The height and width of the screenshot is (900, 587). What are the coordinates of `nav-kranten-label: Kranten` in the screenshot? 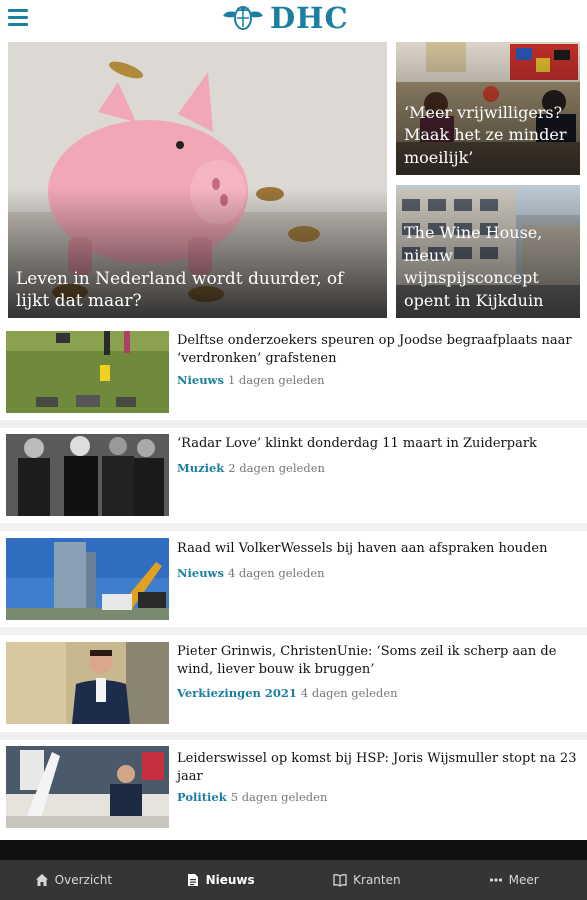 It's located at (377, 880).